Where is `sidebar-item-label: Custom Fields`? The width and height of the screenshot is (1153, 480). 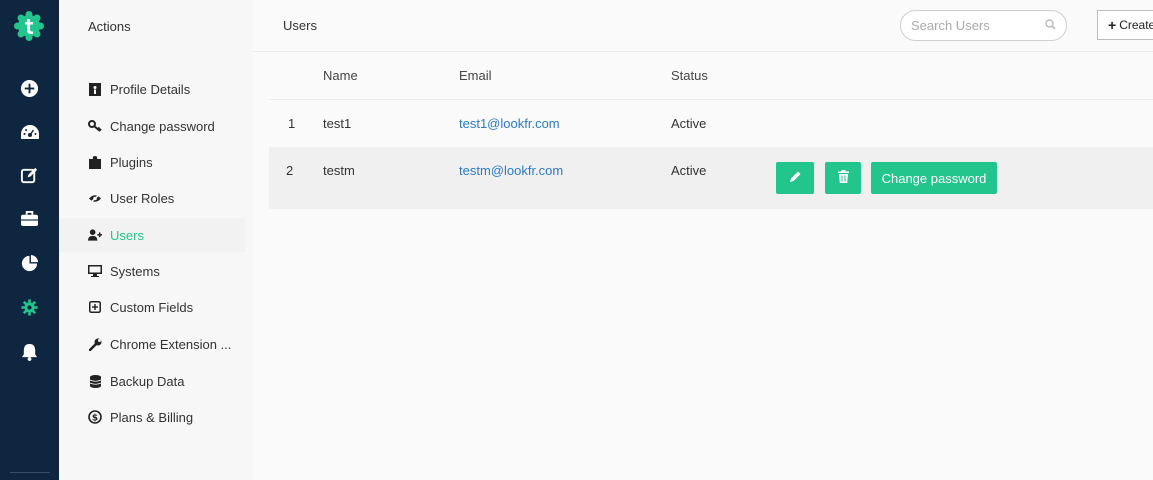
sidebar-item-label: Custom Fields is located at coordinates (152, 307).